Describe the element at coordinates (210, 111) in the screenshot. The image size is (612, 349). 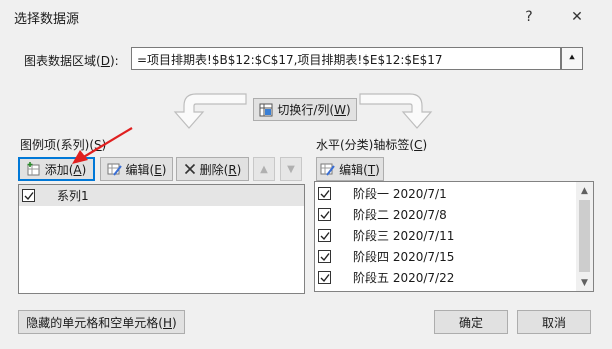
I see `swap-left-arrow-icon` at that location.